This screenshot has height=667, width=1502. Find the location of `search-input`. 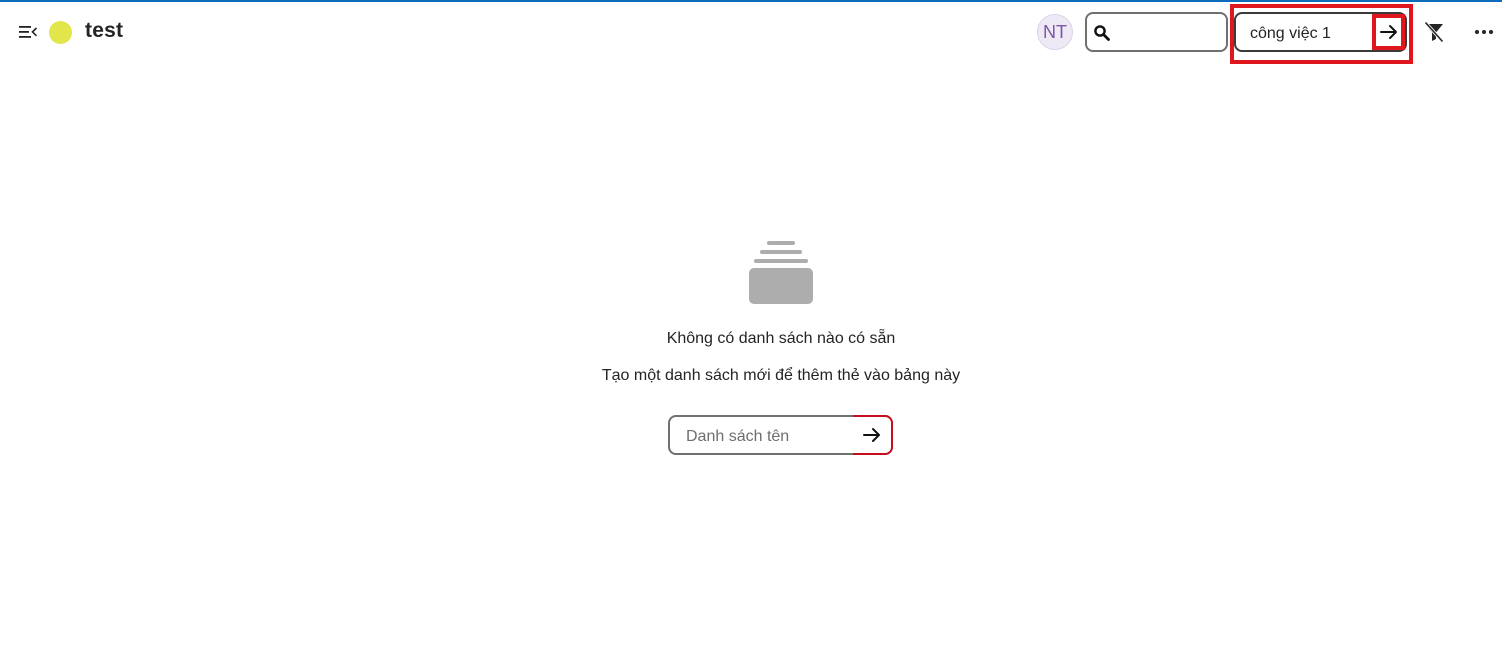

search-input is located at coordinates (1171, 33).